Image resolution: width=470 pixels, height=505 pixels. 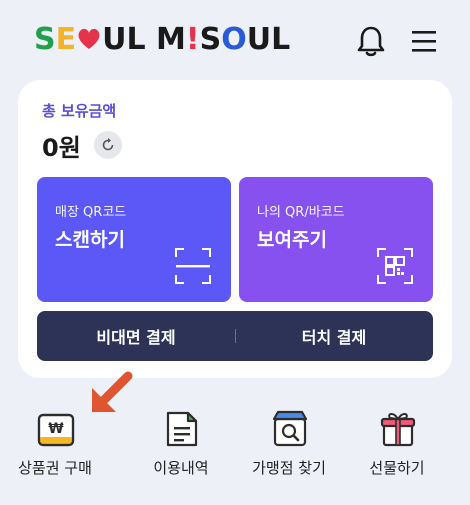 I want to click on balance-amount: 0원, so click(x=61, y=148).